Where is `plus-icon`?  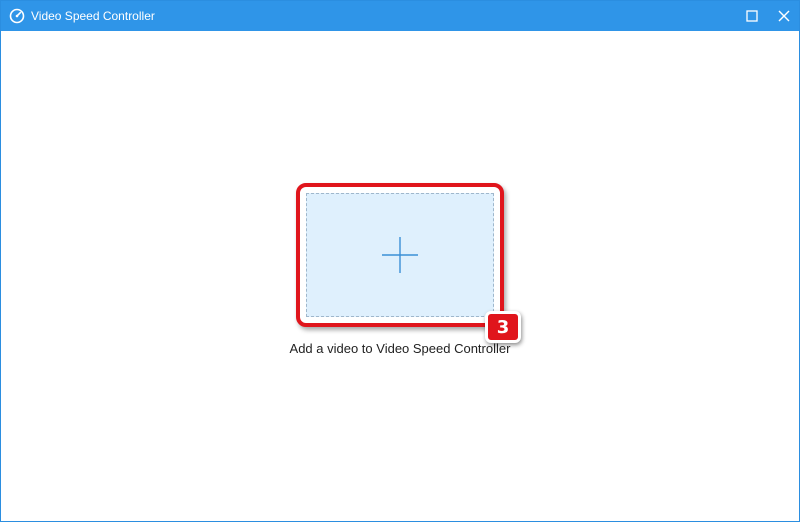
plus-icon is located at coordinates (400, 255).